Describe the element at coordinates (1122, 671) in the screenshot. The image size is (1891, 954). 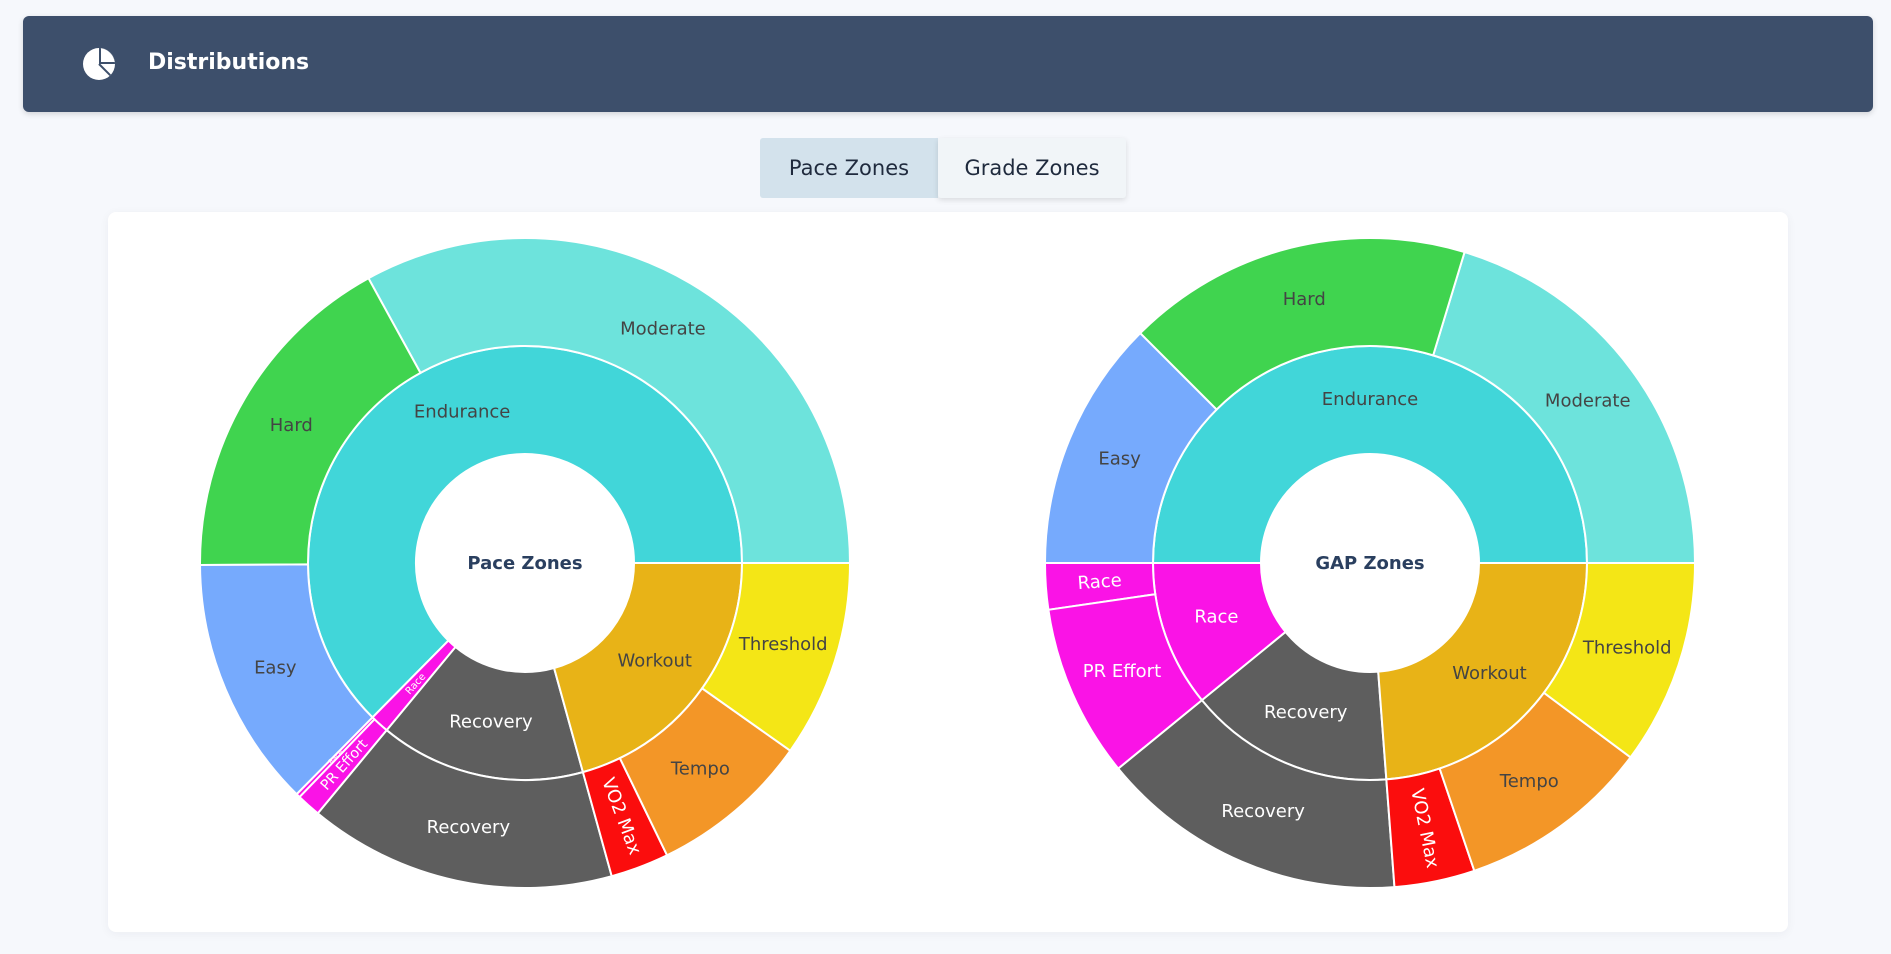
I see `segment-label-pr-effort: PR Effort` at that location.